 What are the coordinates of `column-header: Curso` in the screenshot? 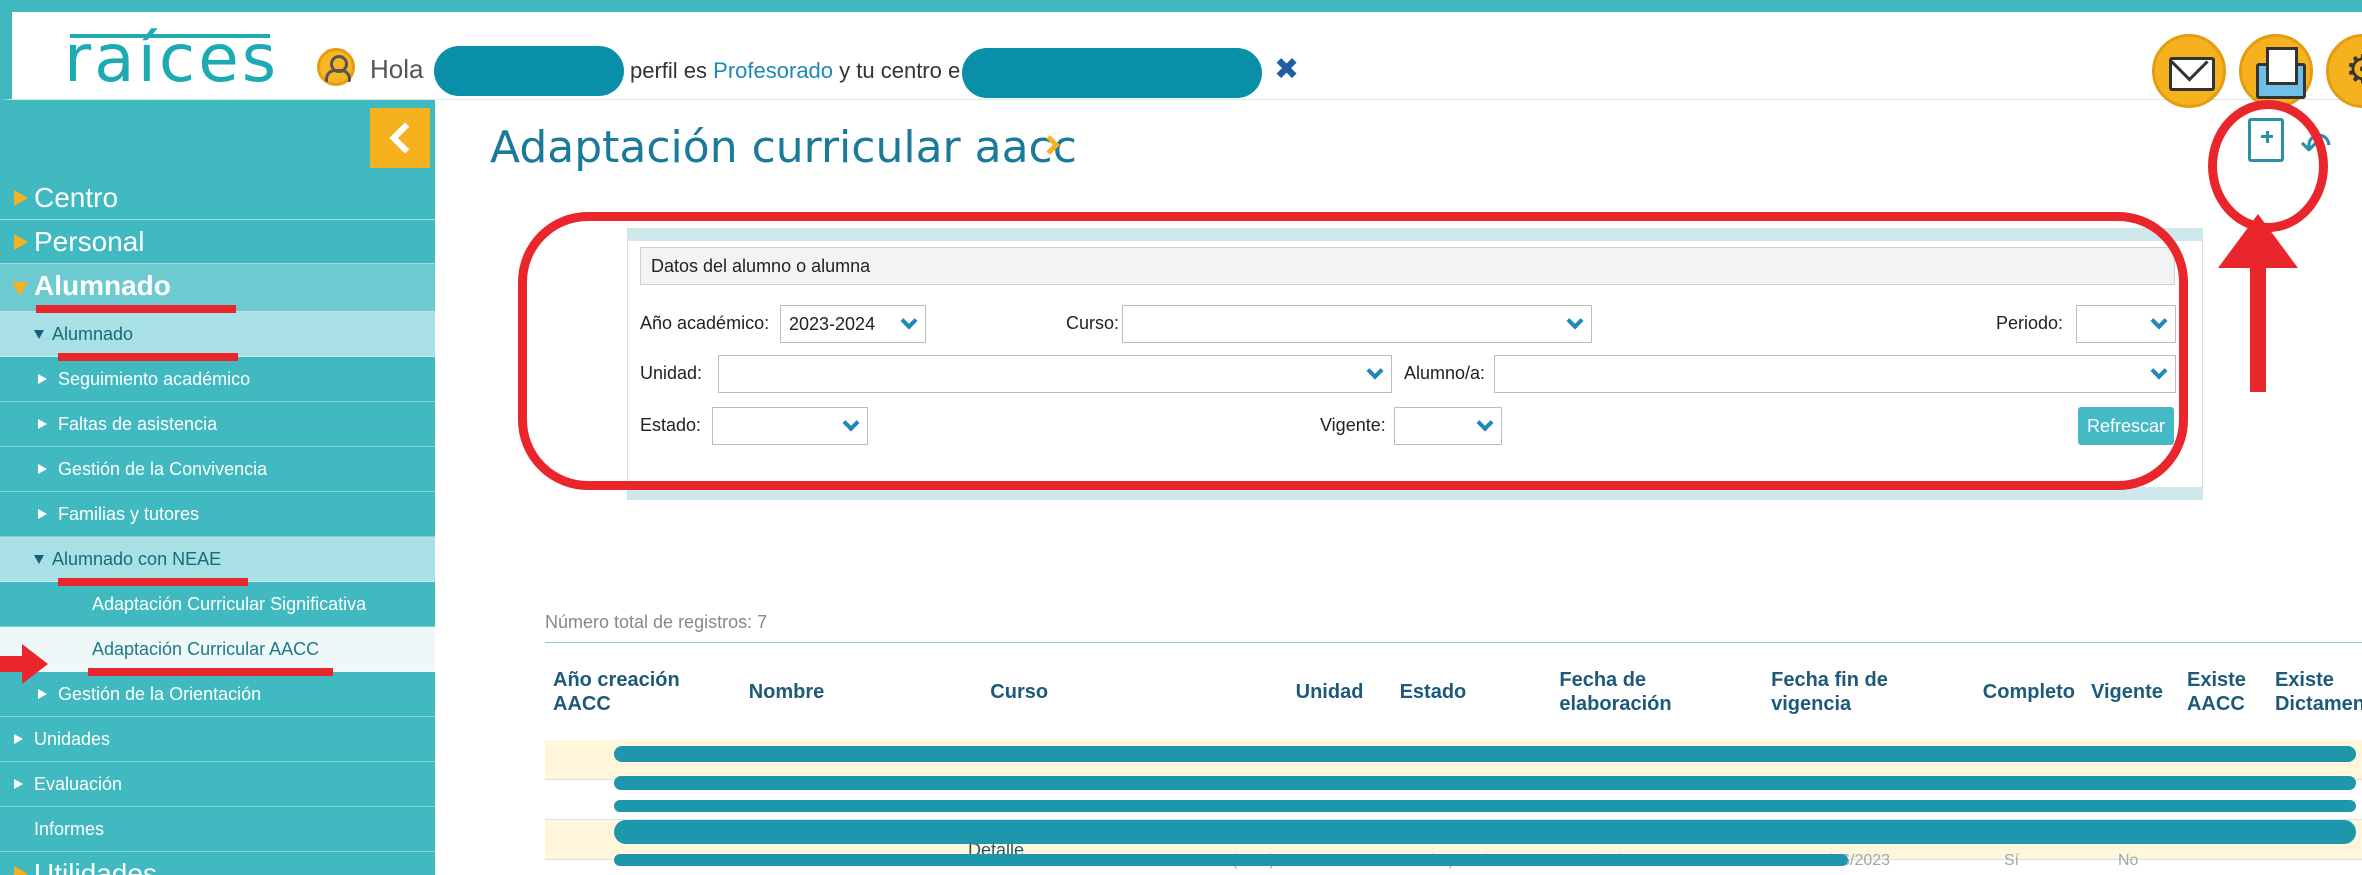 It's located at (1135, 691).